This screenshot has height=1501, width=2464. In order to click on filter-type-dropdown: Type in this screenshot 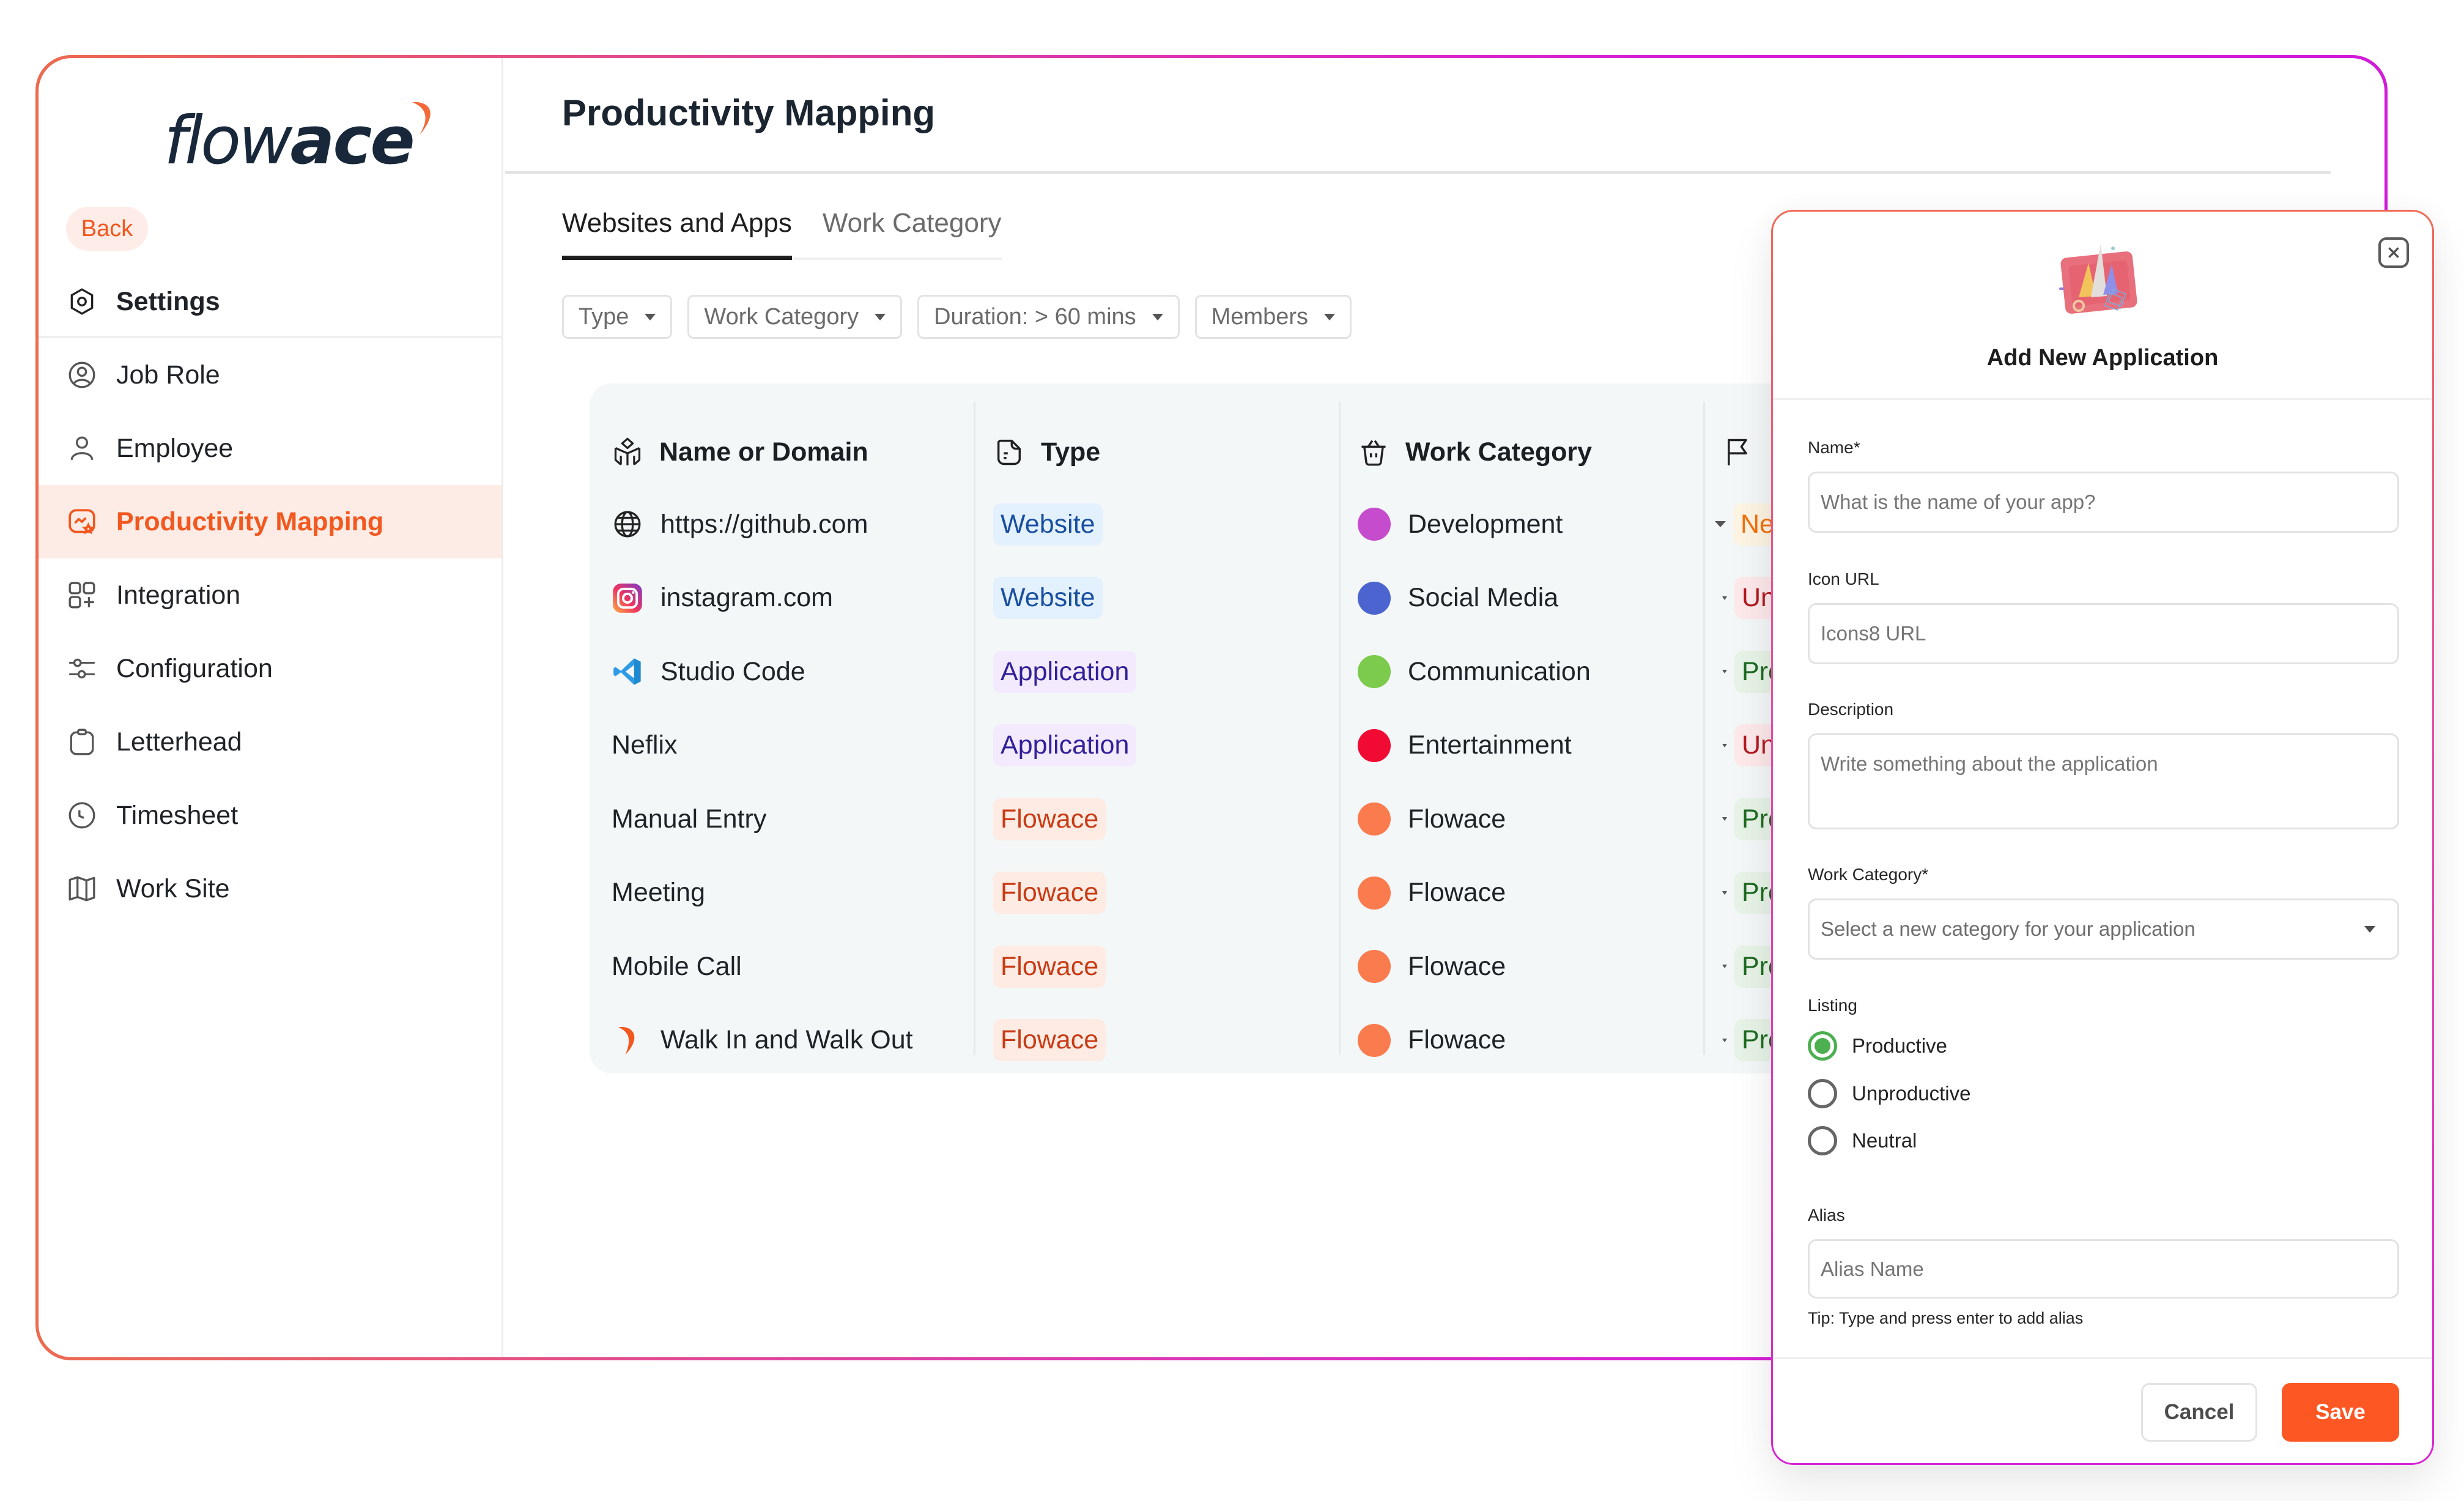, I will do `click(618, 317)`.